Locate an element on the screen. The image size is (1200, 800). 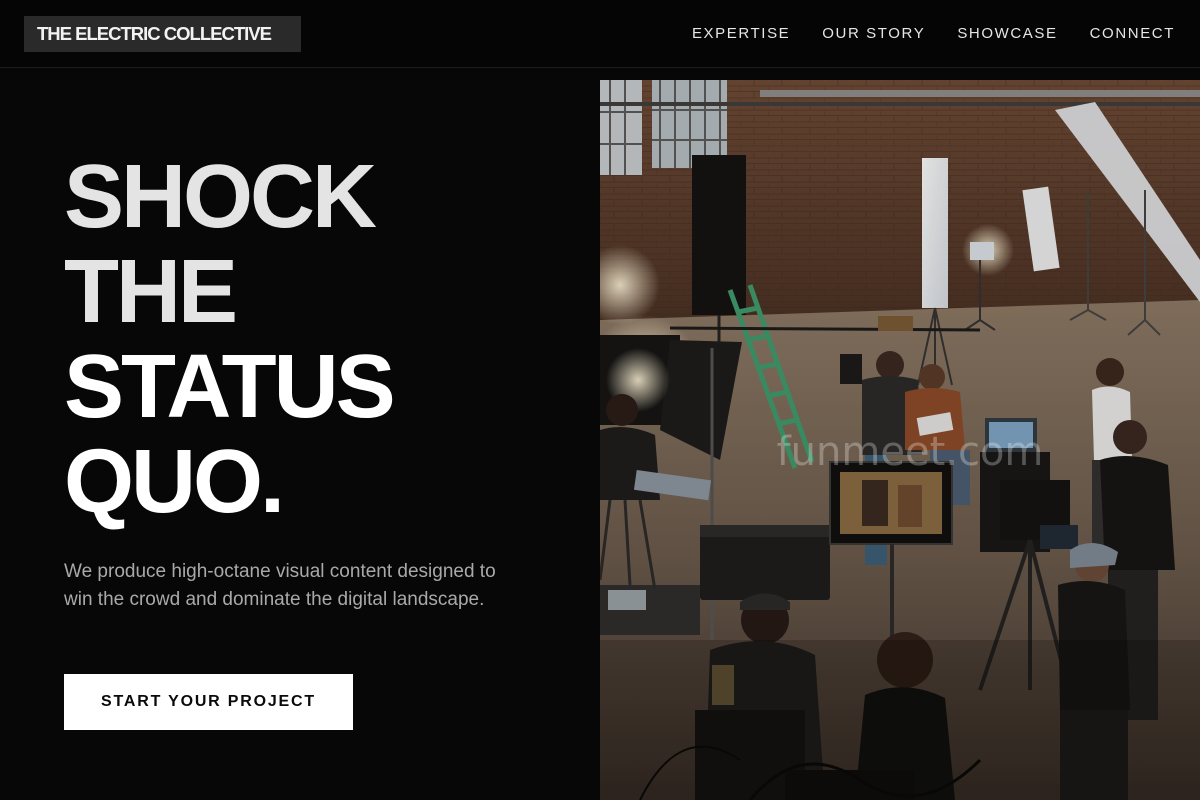
nav-link-connect: CONNECT is located at coordinates (1132, 33).